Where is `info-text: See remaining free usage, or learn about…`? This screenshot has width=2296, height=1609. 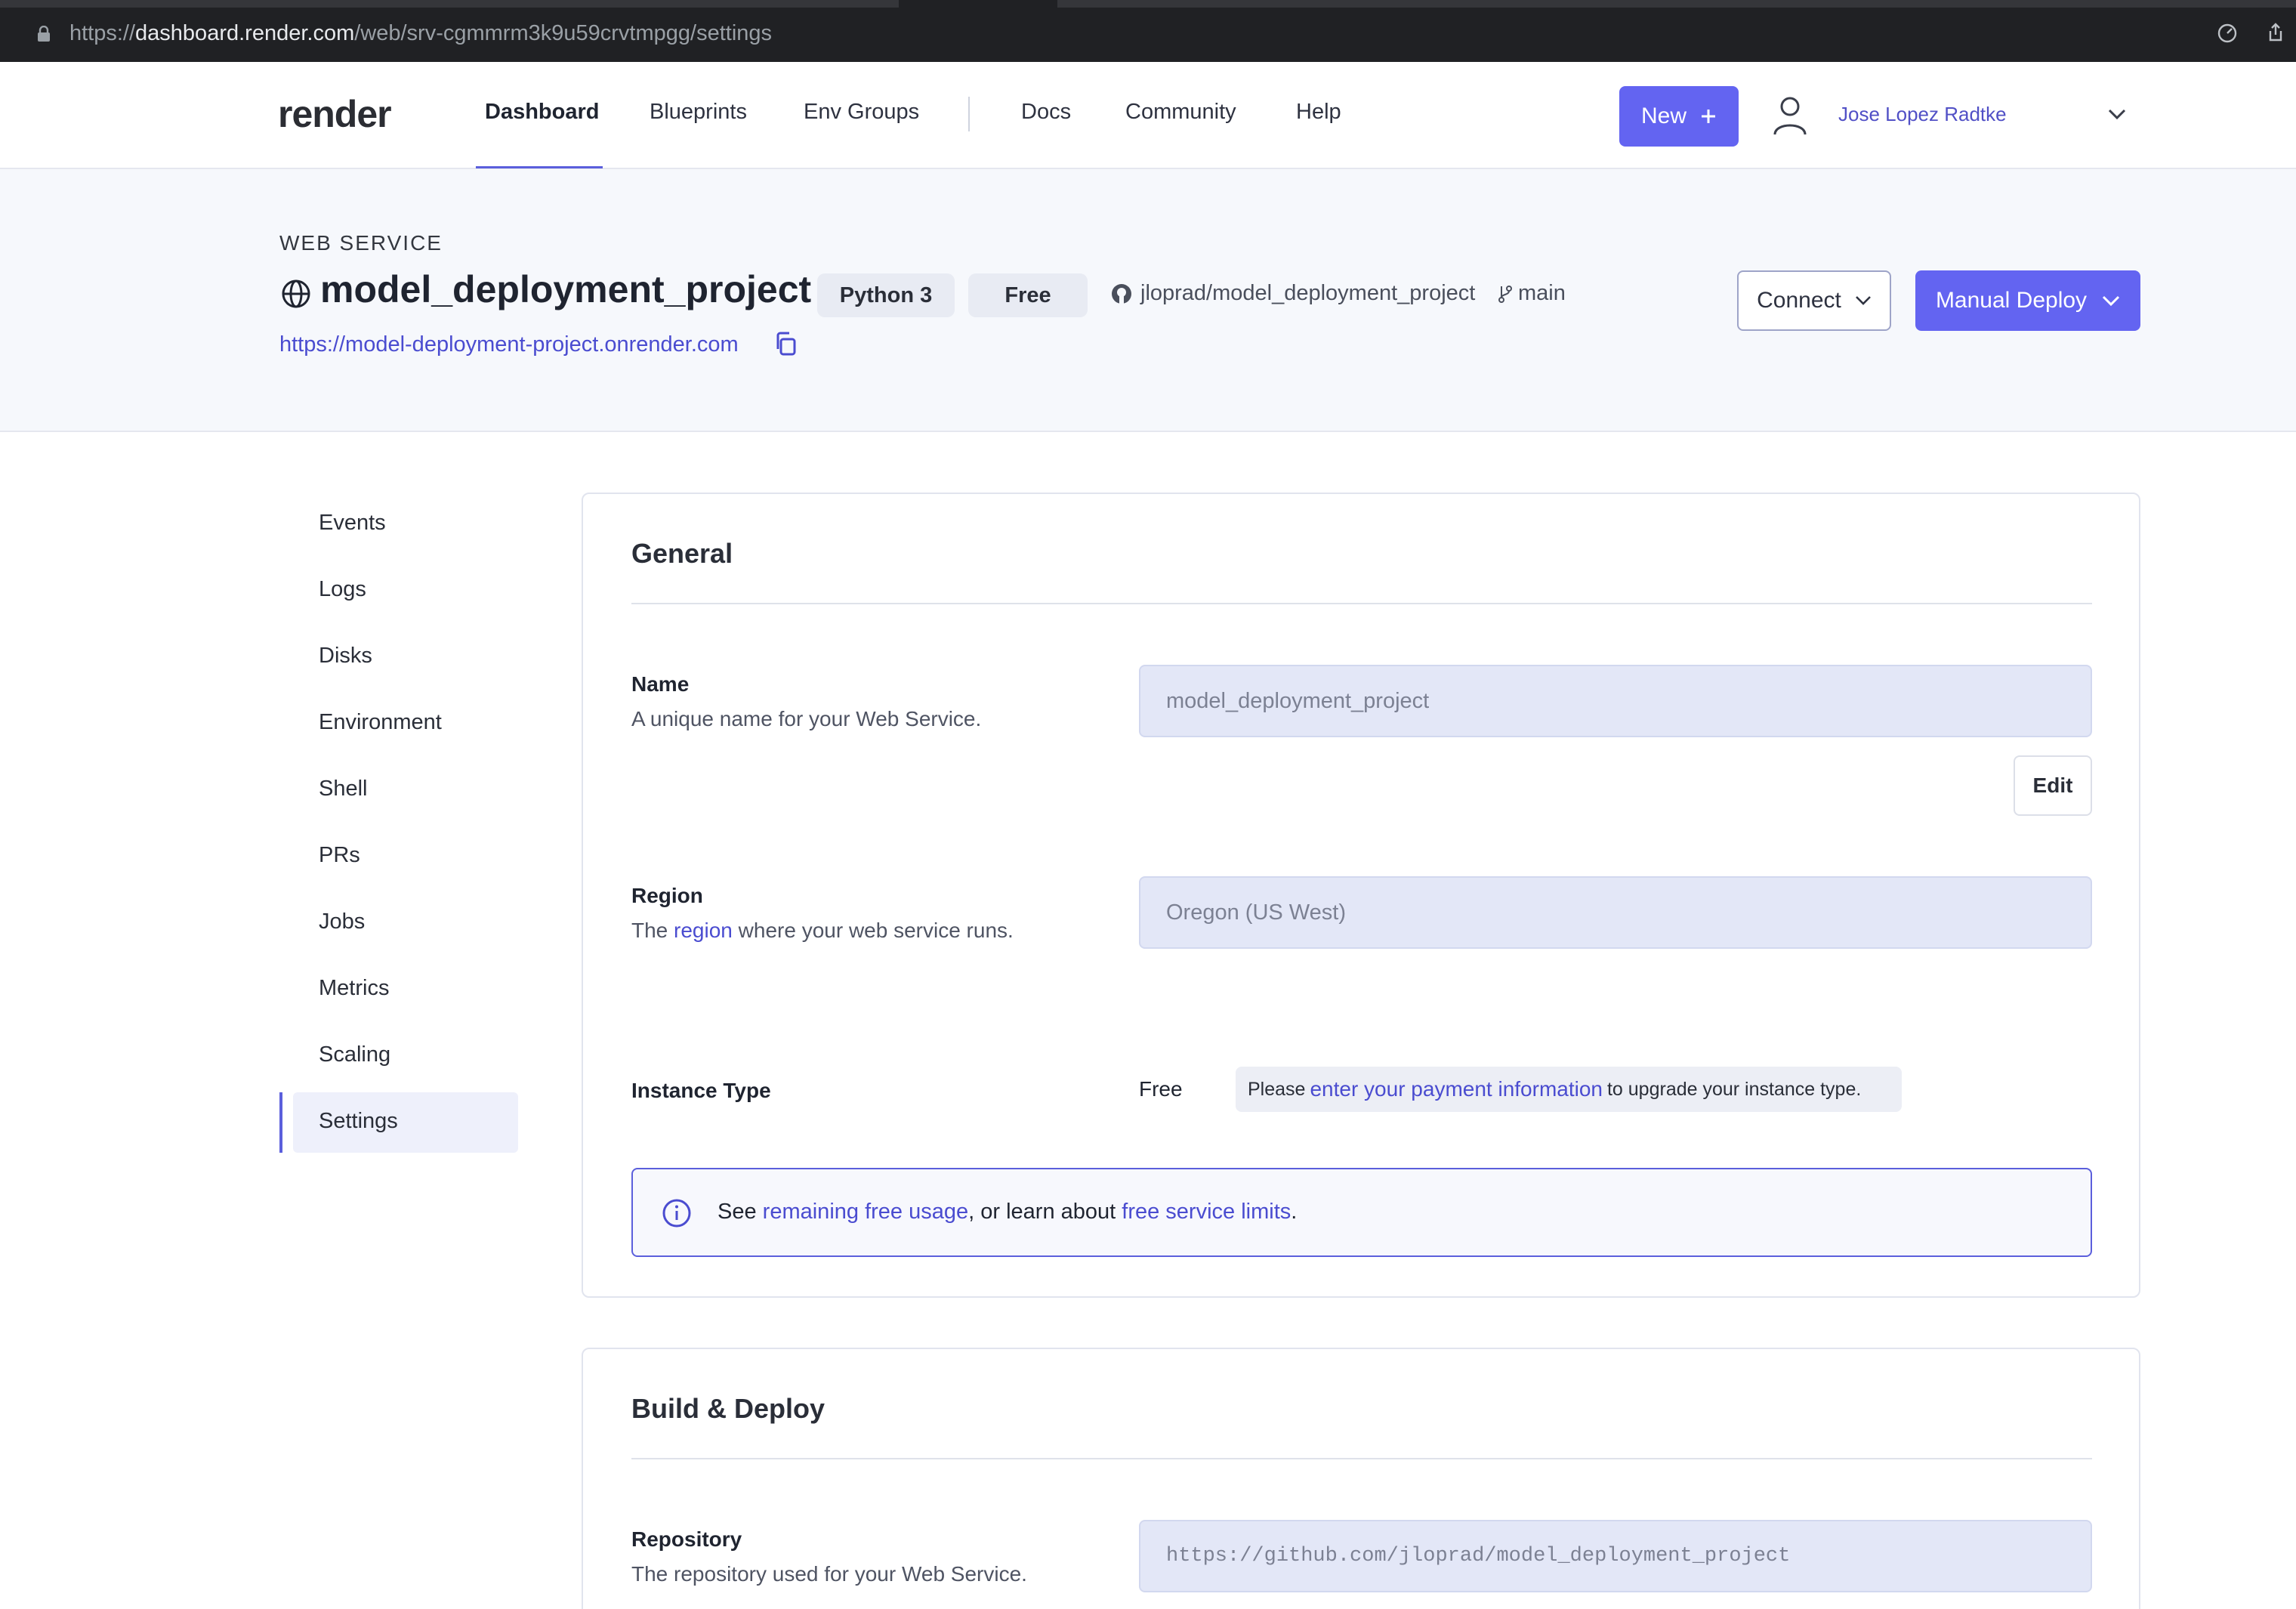
info-text: See remaining free usage, or learn about… is located at coordinates (1007, 1212).